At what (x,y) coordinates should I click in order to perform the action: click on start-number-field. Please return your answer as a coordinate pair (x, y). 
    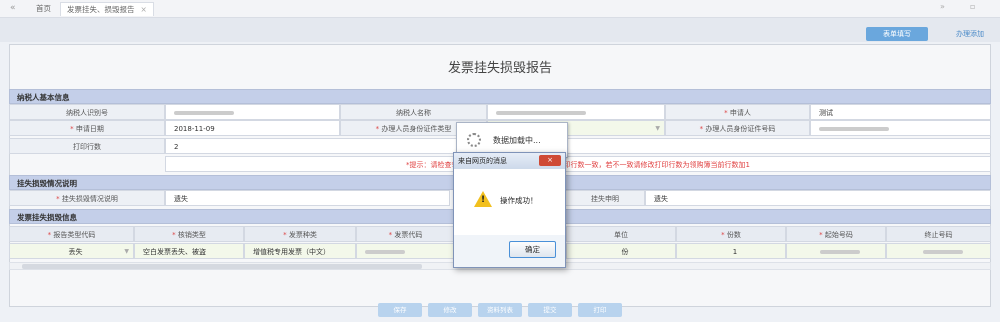
    Looking at the image, I should click on (836, 251).